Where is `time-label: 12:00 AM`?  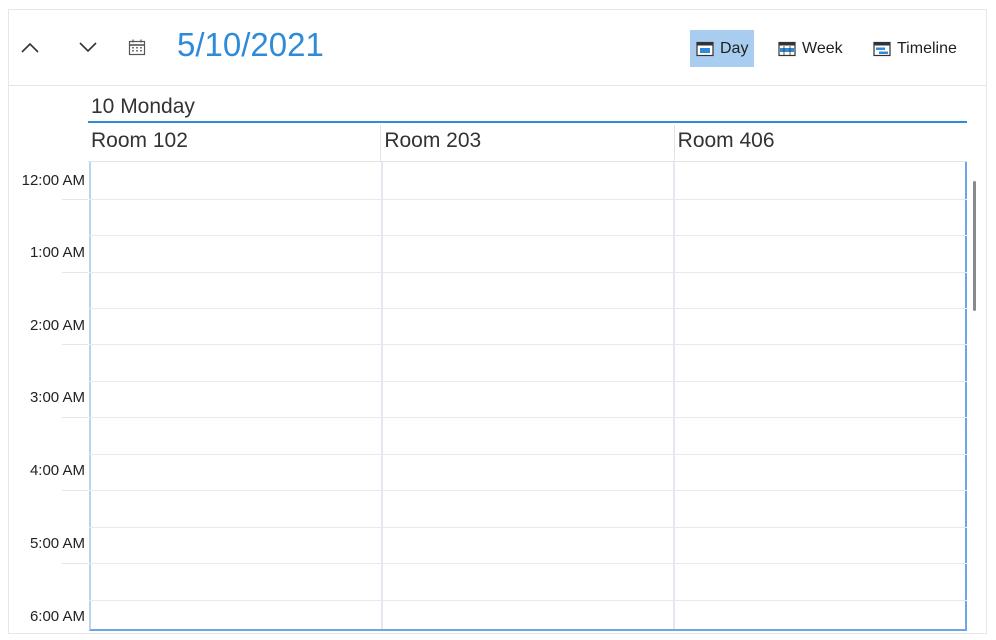
time-label: 12:00 AM is located at coordinates (53, 180).